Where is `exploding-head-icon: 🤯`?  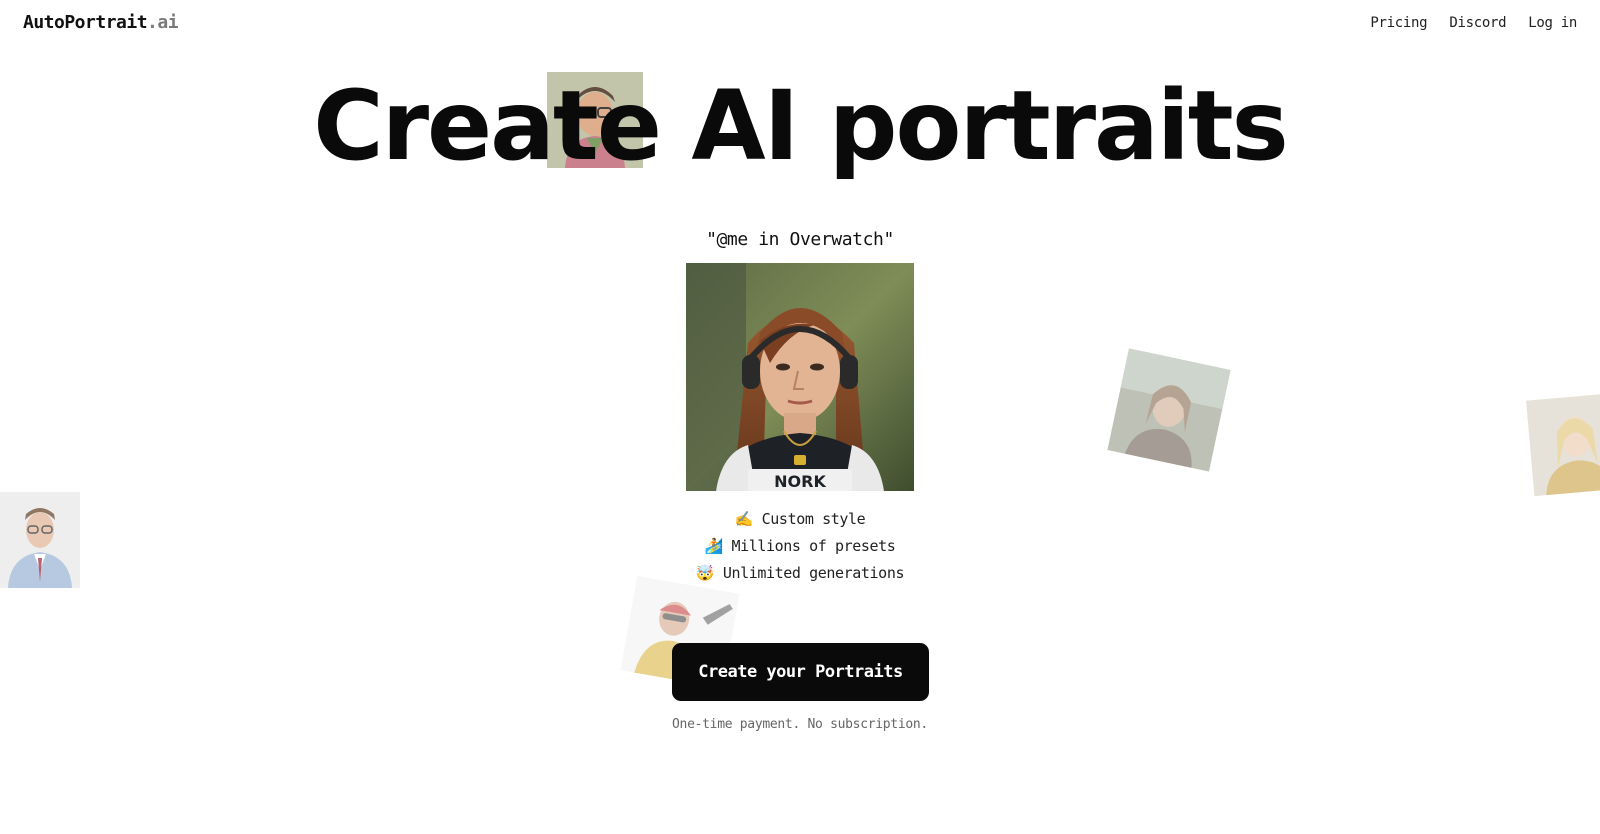 exploding-head-icon: 🤯 is located at coordinates (705, 573).